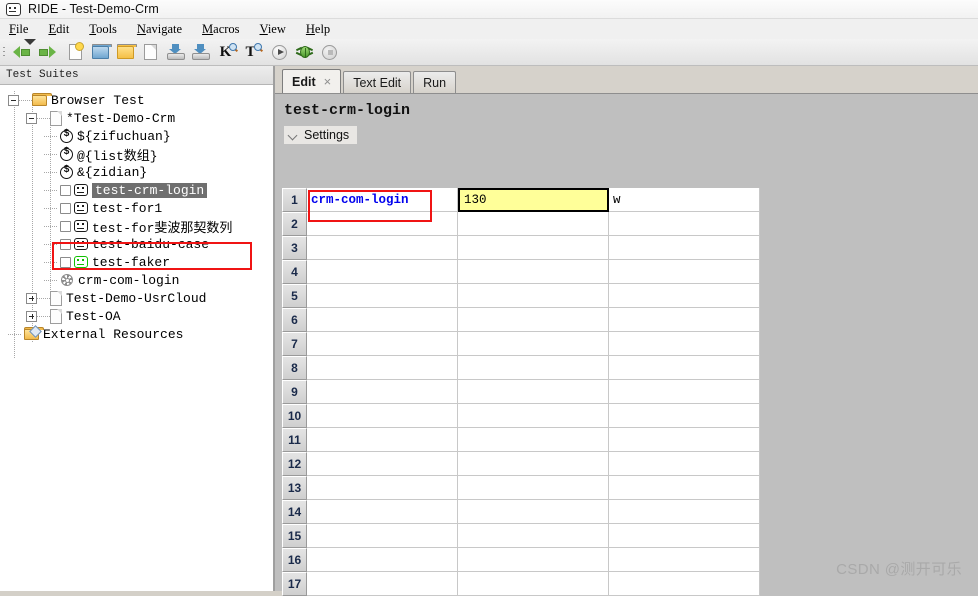 The width and height of the screenshot is (978, 596). Describe the element at coordinates (136, 262) in the screenshot. I see `tree-item-test-faker: test-faker` at that location.